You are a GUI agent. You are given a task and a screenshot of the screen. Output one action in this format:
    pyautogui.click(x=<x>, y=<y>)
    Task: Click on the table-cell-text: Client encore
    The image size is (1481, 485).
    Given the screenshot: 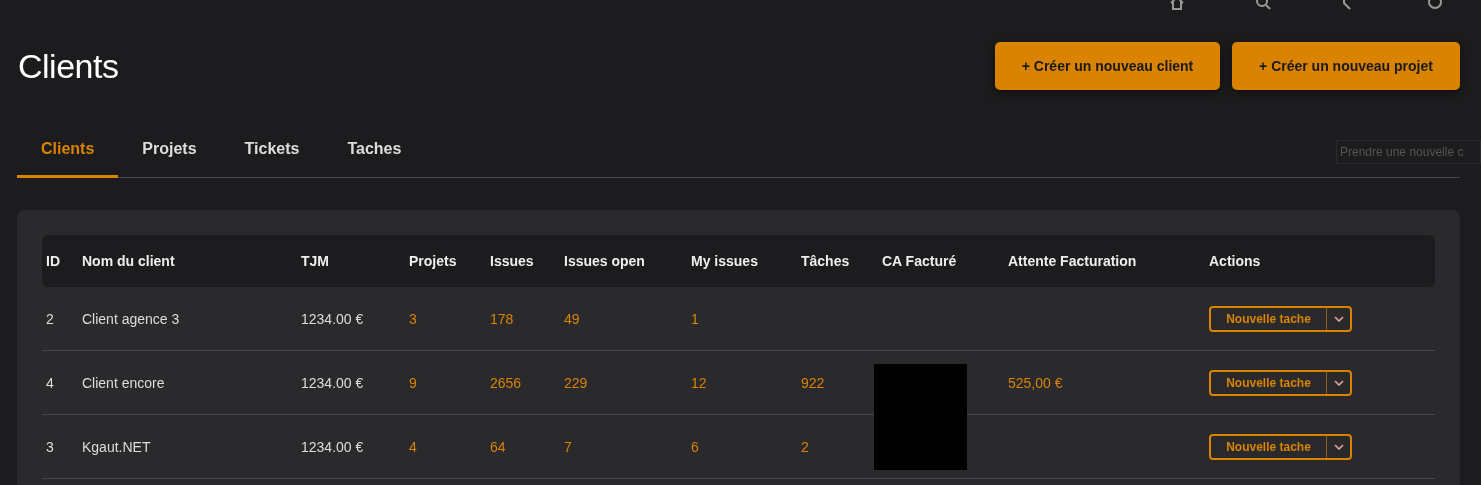 What is the action you would take?
    pyautogui.click(x=124, y=382)
    